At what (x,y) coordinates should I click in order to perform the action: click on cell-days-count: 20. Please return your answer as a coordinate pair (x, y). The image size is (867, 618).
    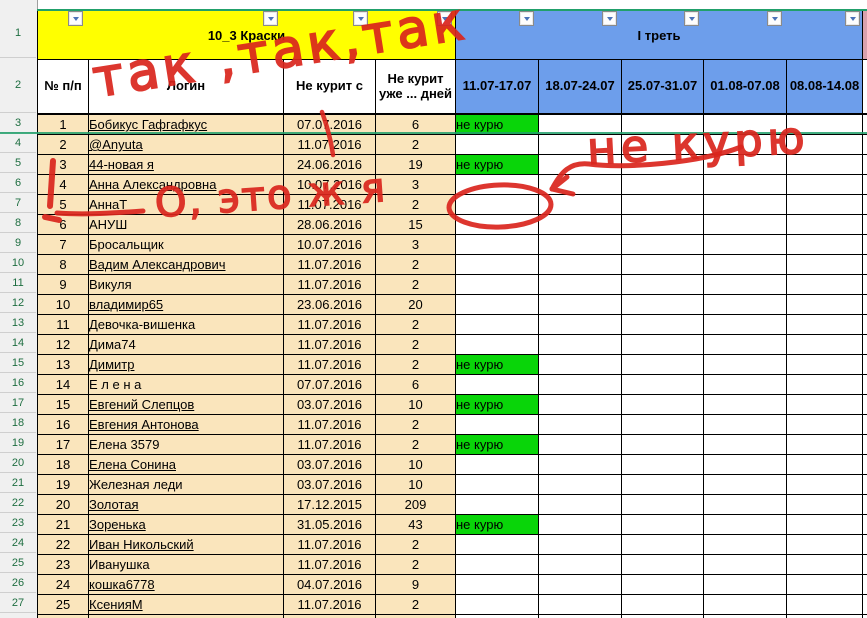
    Looking at the image, I should click on (415, 304).